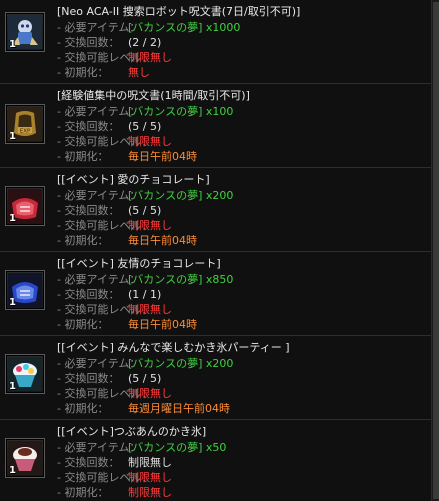  I want to click on required-item-value: [バカンスの夢] x100, so click(181, 111).